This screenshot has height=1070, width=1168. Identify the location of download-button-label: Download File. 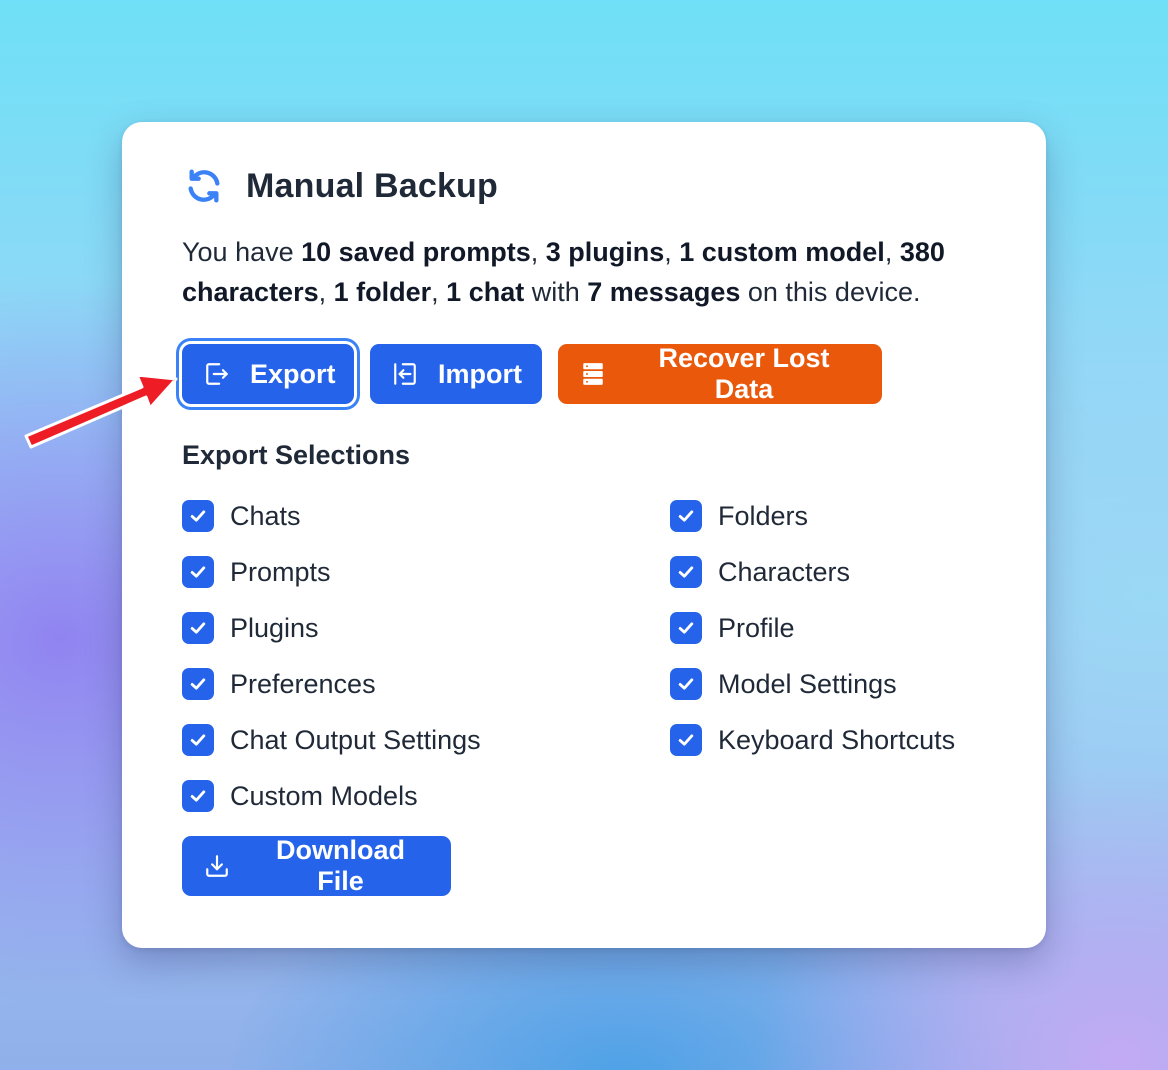
(340, 865).